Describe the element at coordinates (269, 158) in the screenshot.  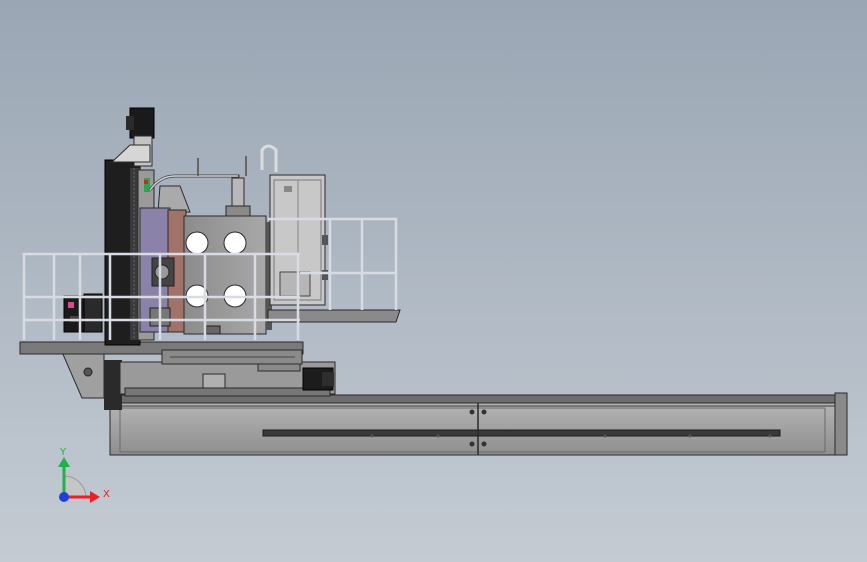
I see `lifting-hook` at that location.